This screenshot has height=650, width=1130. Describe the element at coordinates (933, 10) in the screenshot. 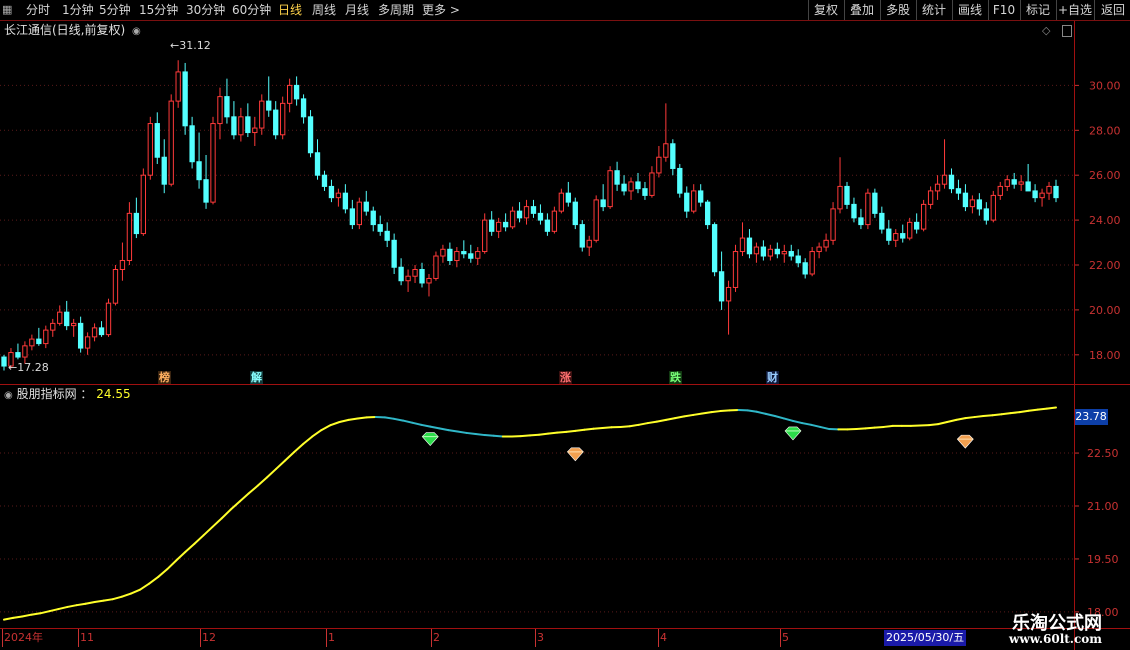

I see `toolbar-button: 统计` at that location.